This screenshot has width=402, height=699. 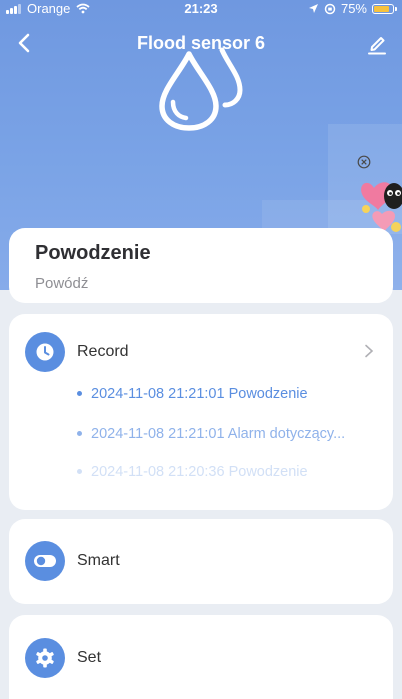 I want to click on rotation-lock-icon, so click(x=330, y=8).